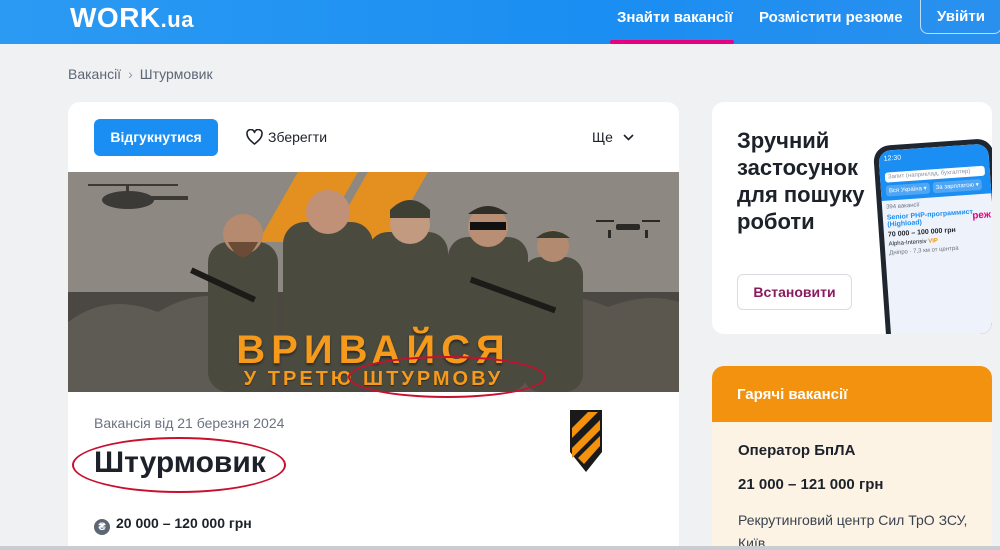  I want to click on more-label: Ще, so click(602, 137).